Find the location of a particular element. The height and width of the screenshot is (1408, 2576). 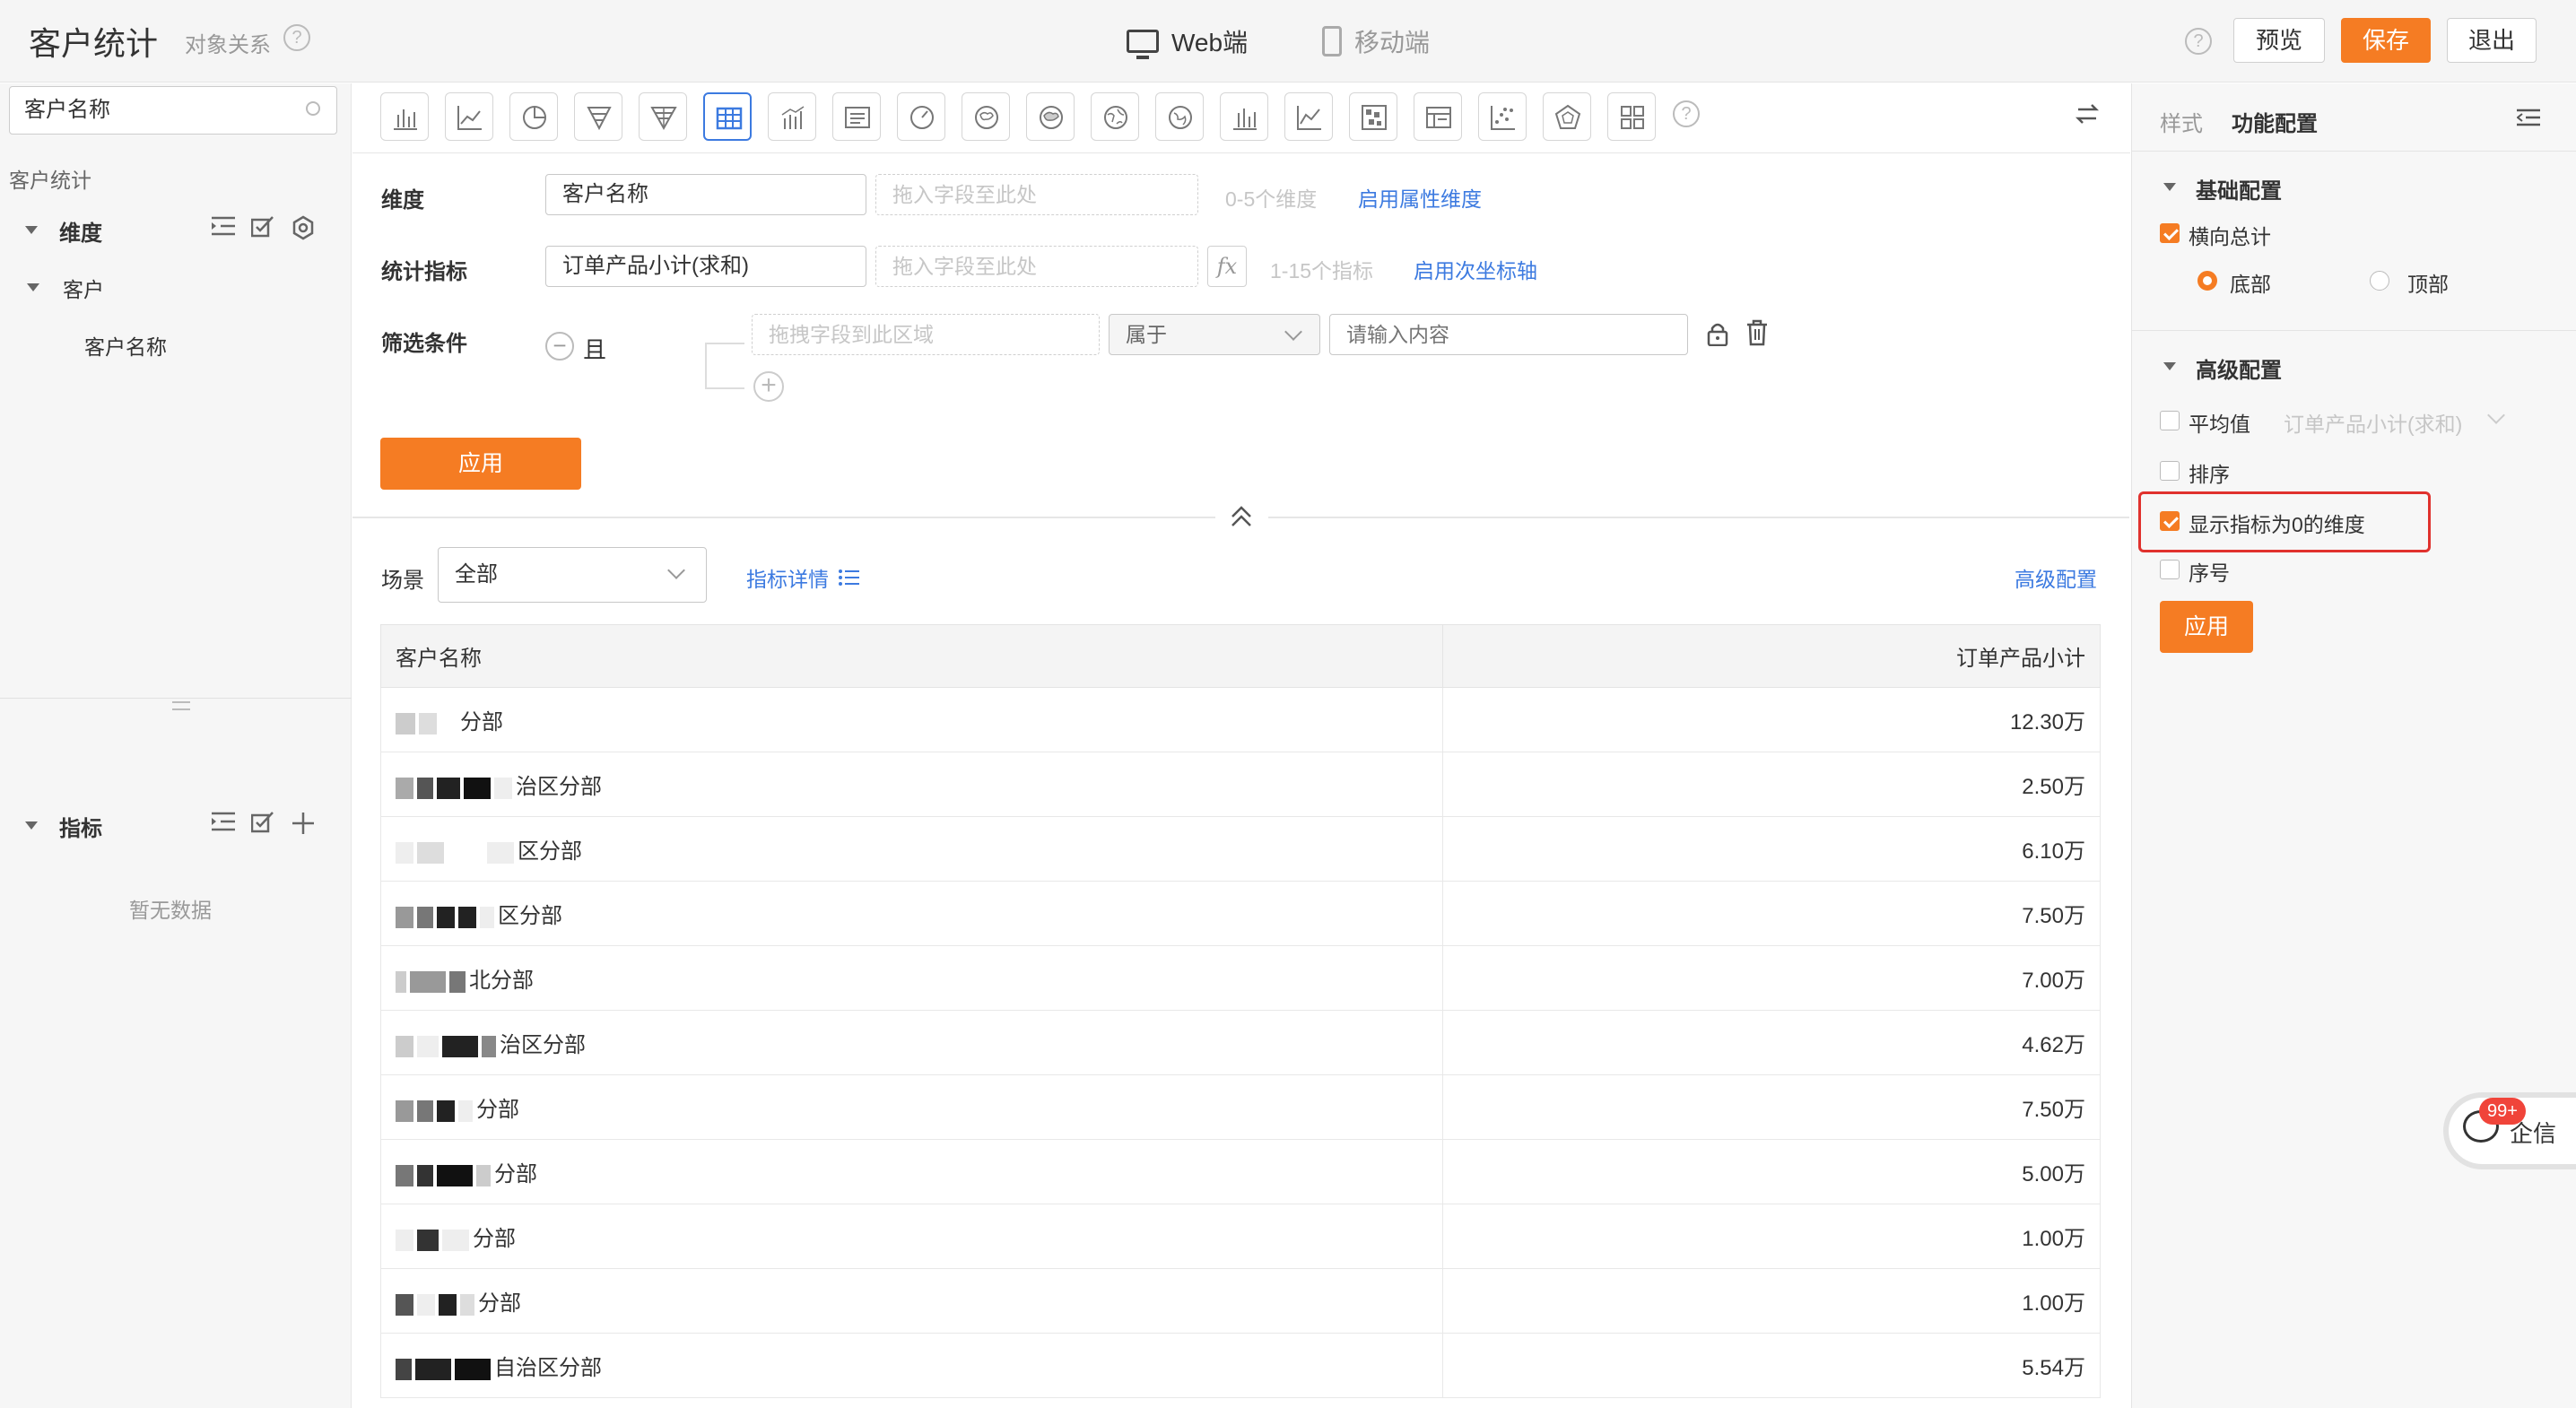

horizontal-total-checkbox is located at coordinates (2170, 233).